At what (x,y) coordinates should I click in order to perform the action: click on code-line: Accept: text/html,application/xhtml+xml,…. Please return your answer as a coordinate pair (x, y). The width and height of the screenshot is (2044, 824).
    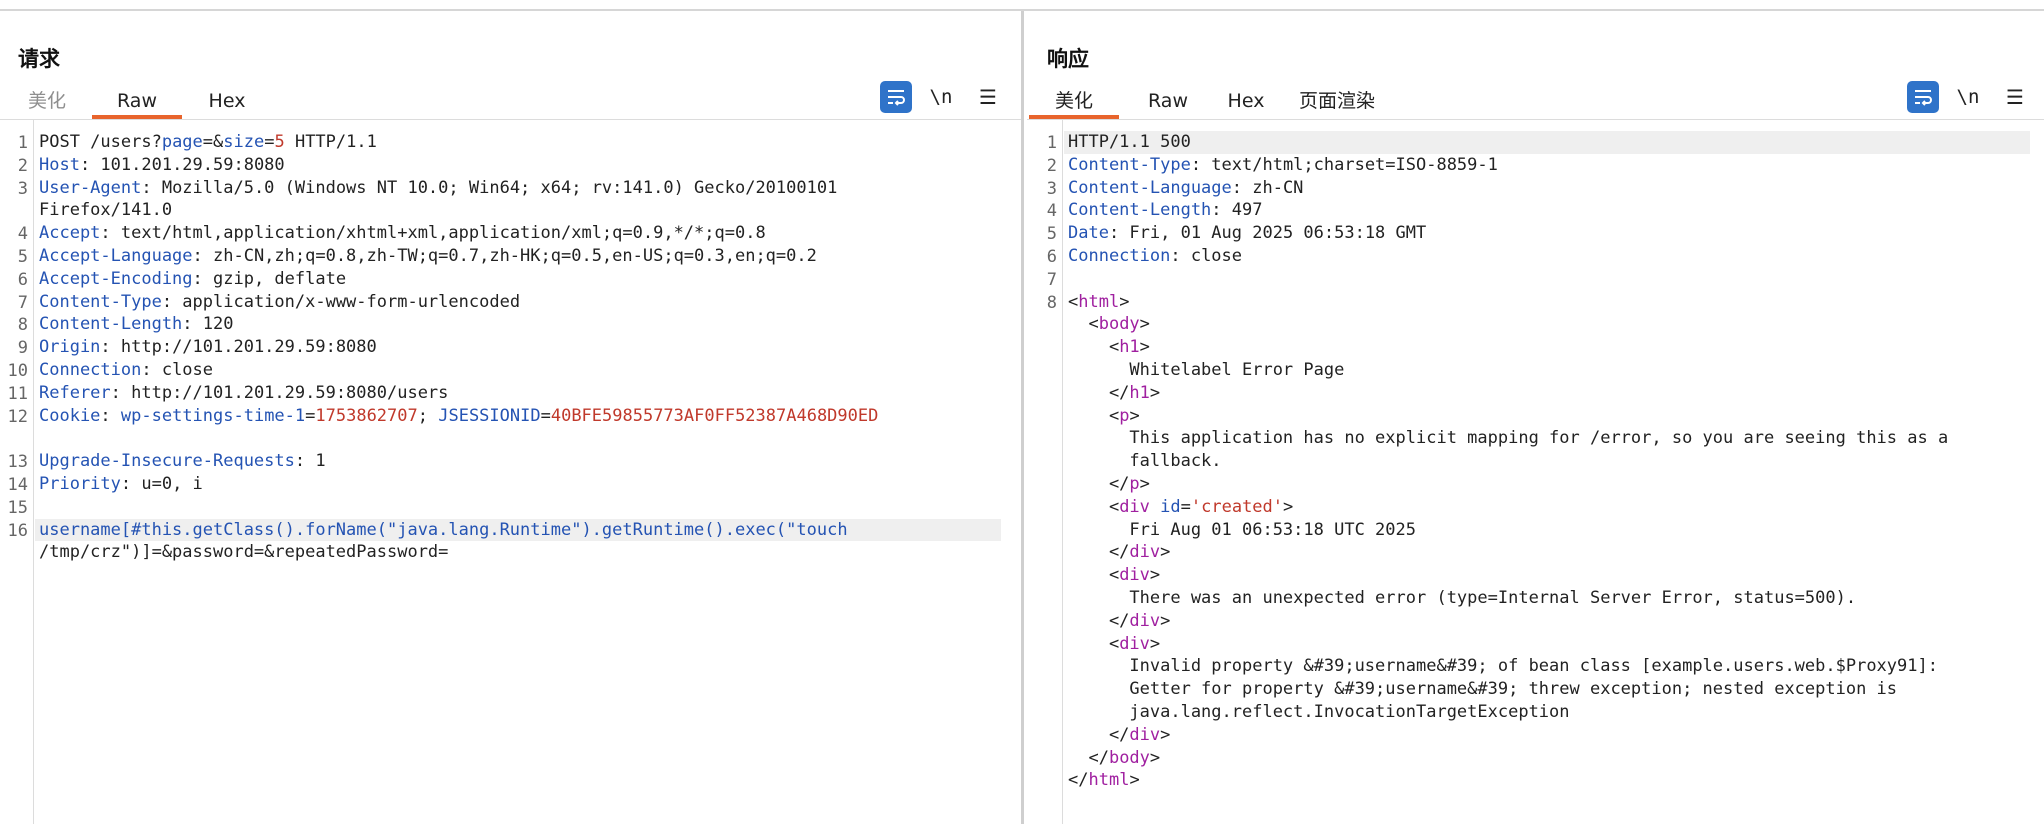
    Looking at the image, I should click on (402, 233).